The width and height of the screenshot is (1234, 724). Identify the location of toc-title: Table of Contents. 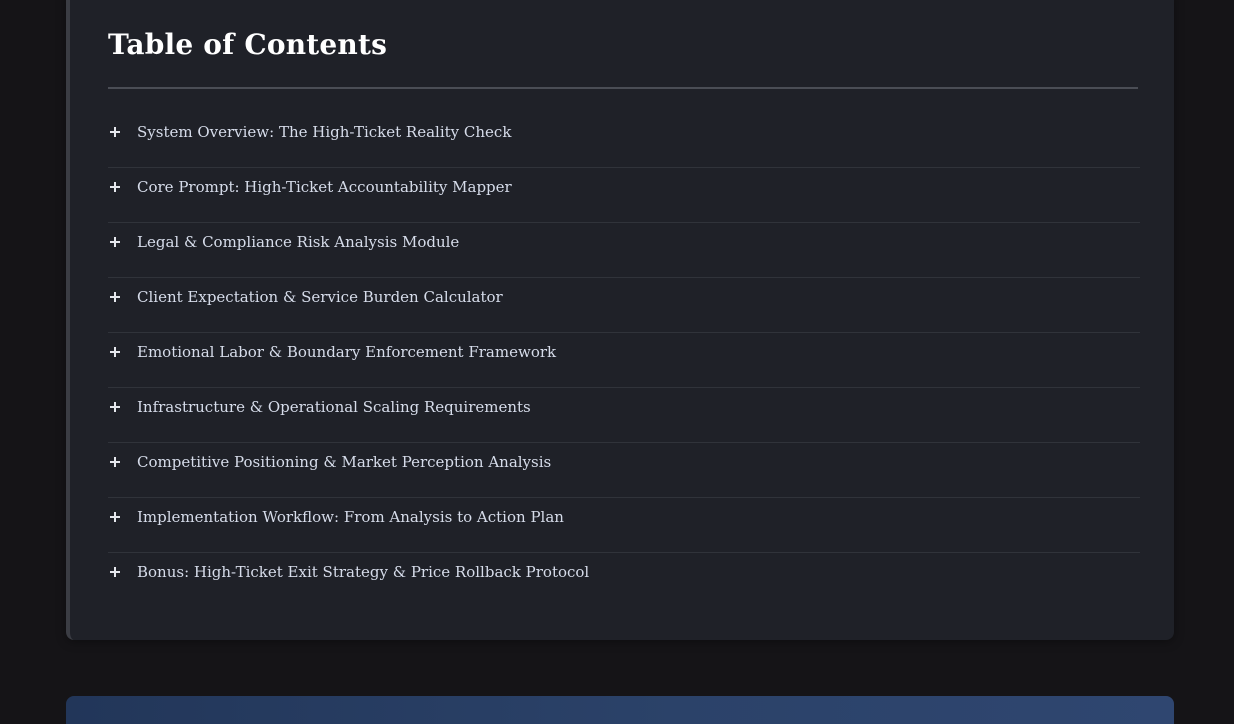
(248, 44).